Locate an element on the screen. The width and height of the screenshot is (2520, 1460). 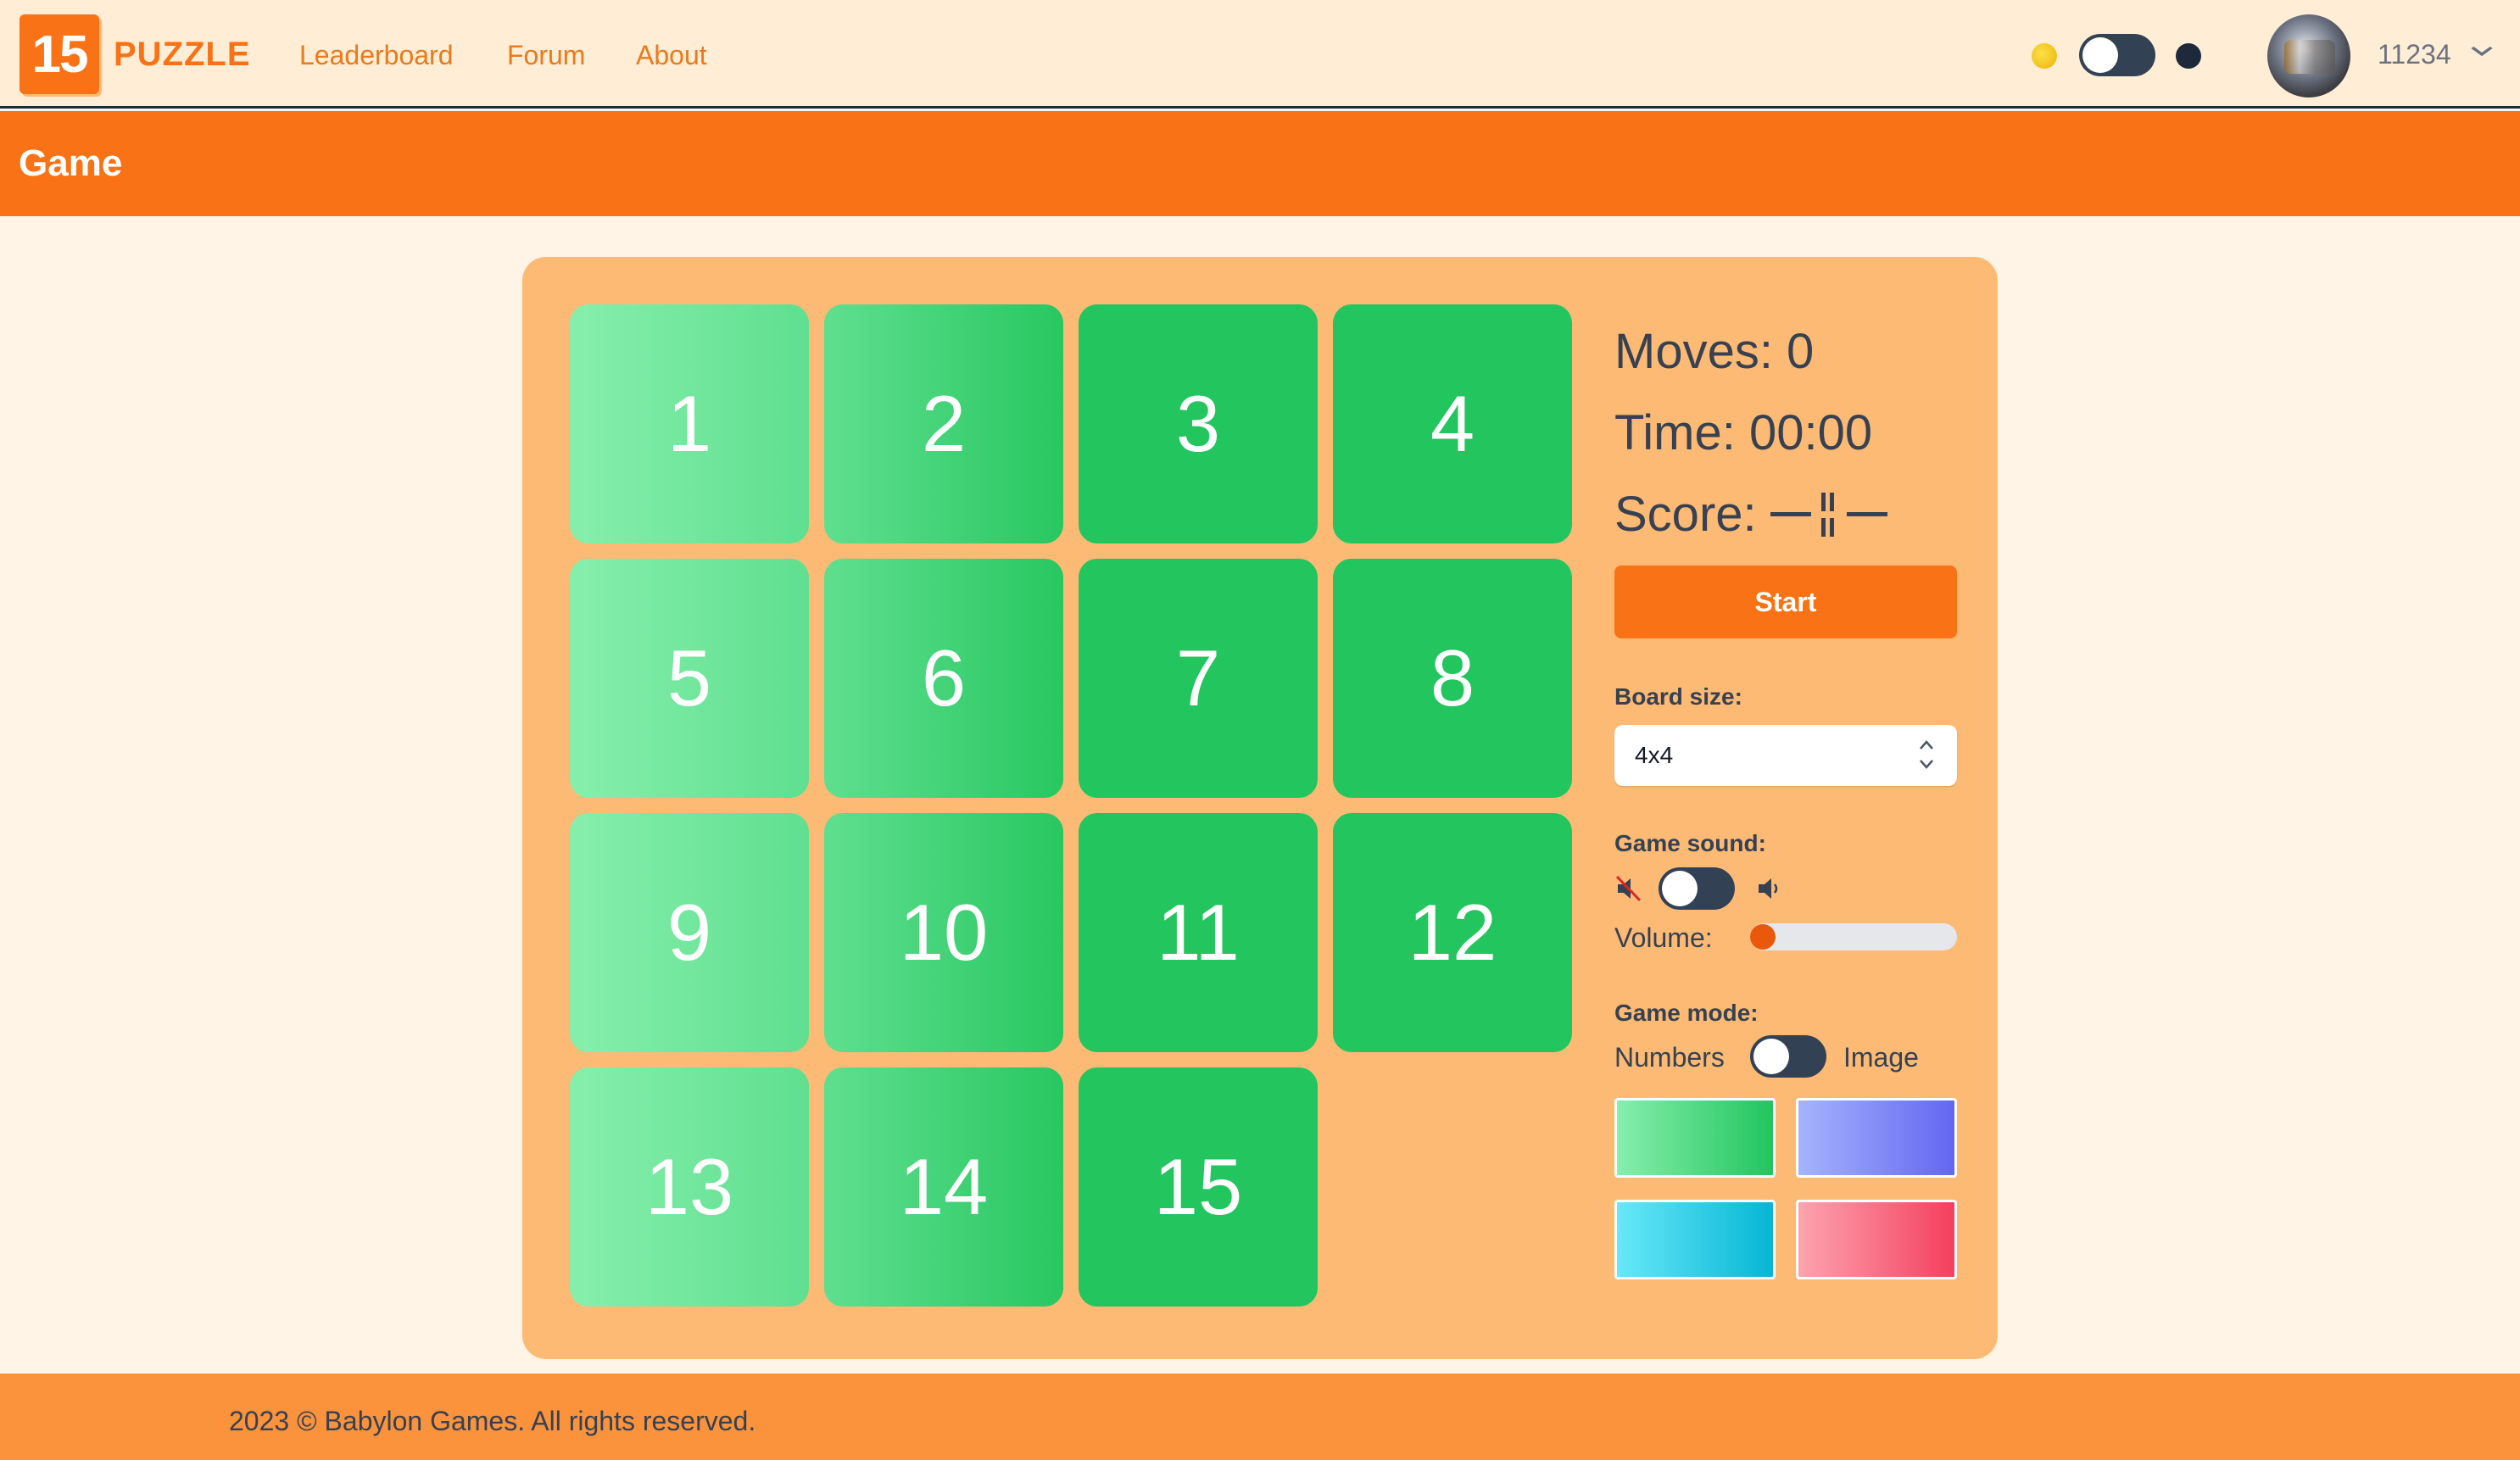
puzzle-tile: 6 is located at coordinates (943, 679).